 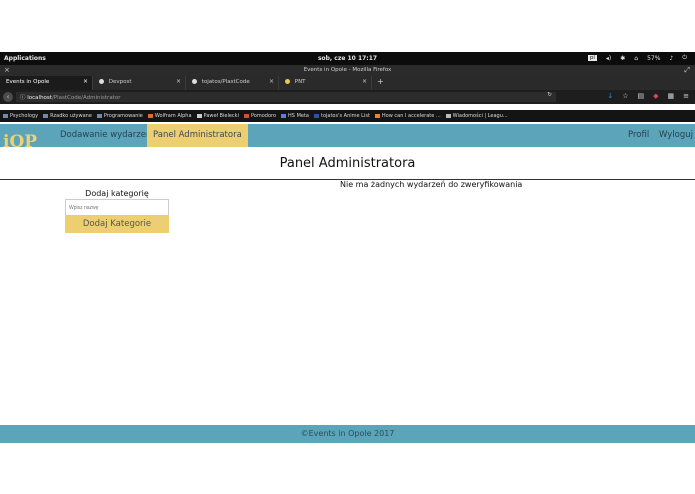 I want to click on bookmark-folder-programowanie: Programowanie, so click(x=119, y=116).